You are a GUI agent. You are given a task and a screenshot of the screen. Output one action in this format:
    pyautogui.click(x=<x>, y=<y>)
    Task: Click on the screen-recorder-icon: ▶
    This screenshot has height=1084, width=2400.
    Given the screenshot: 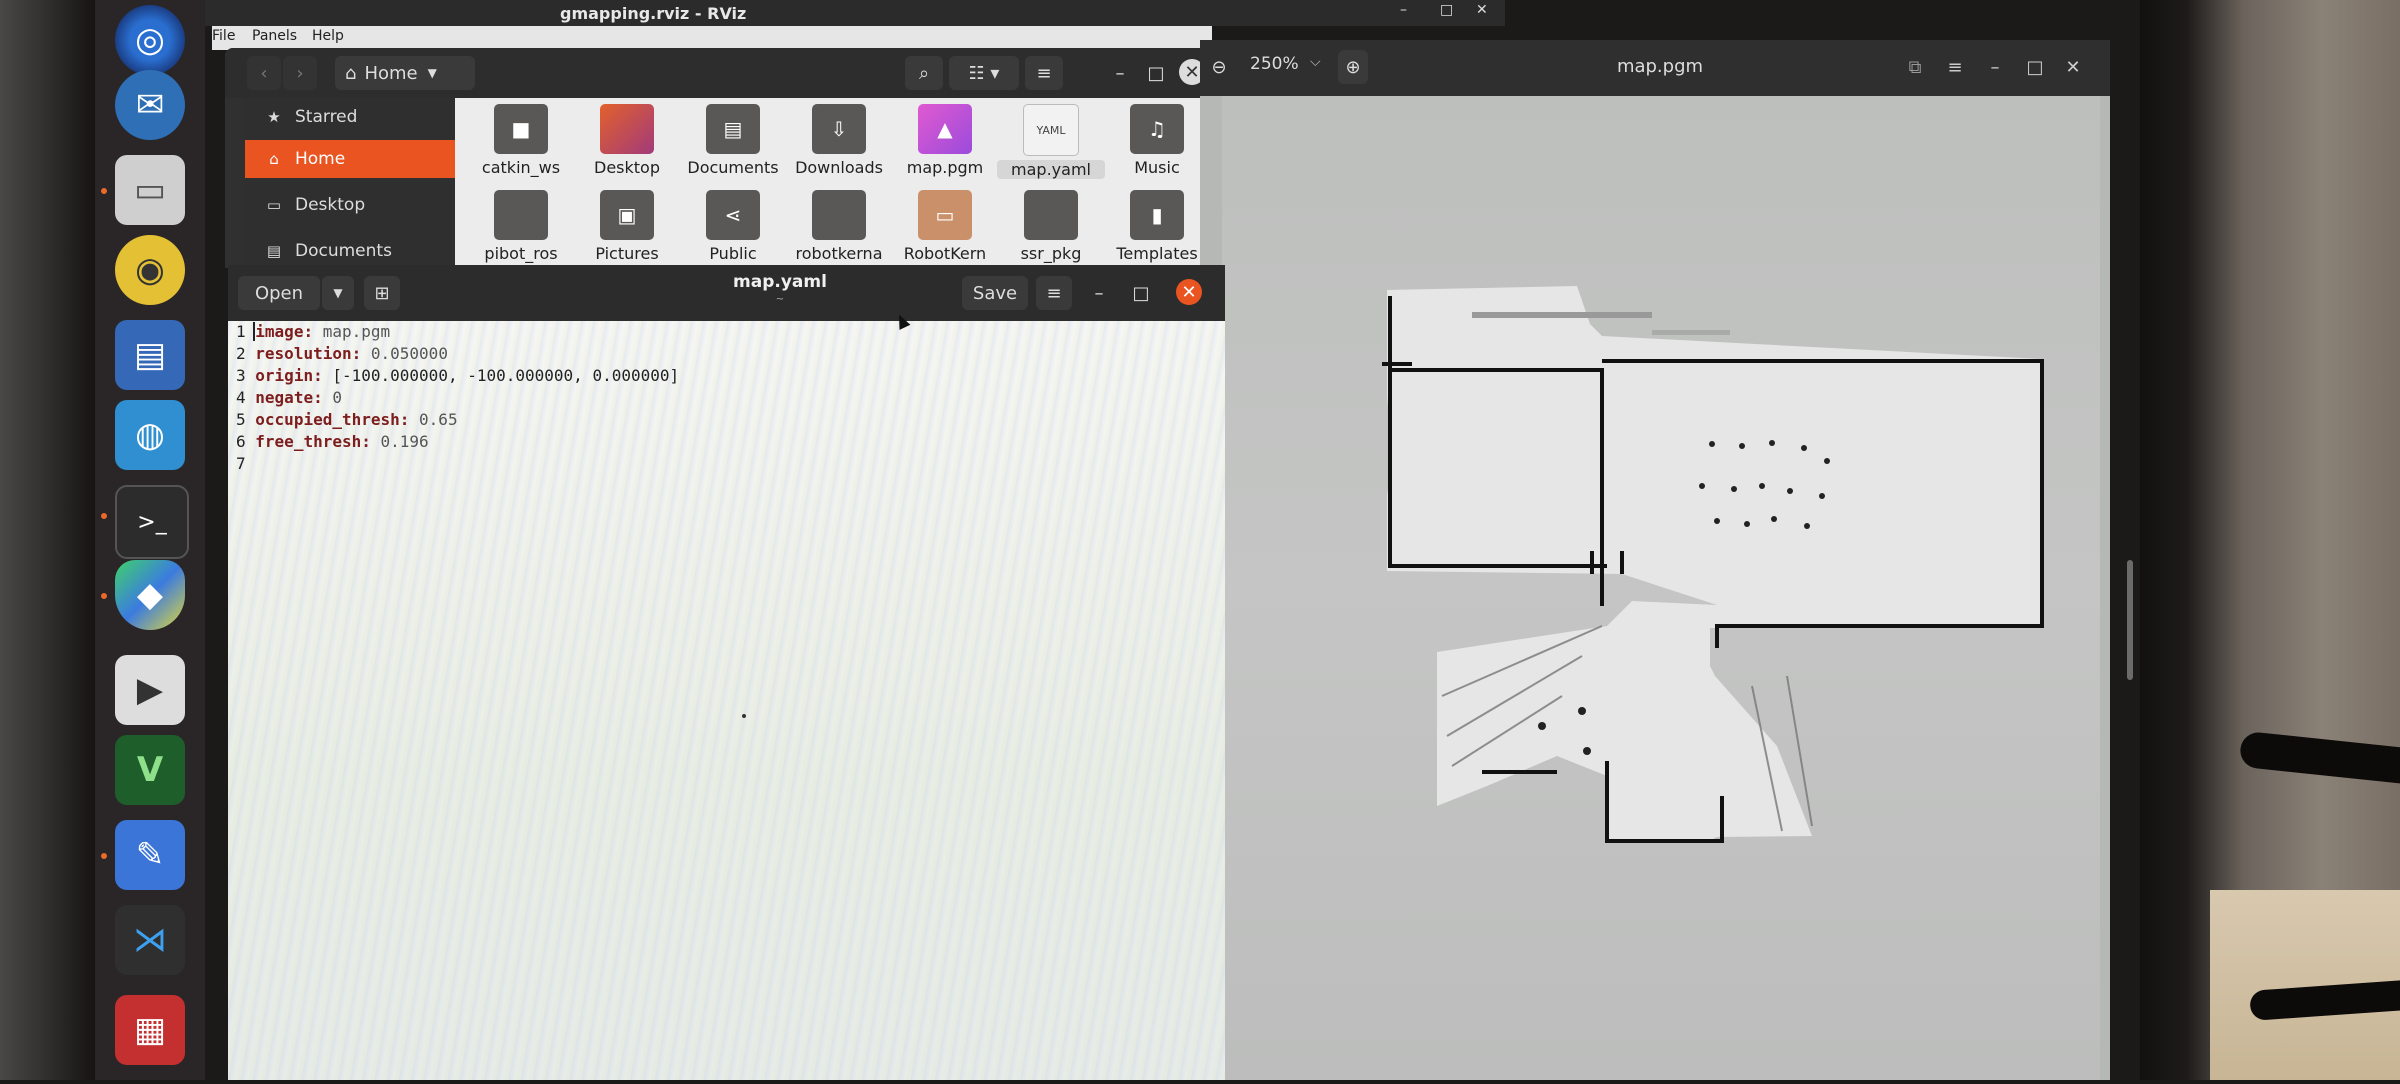 What is the action you would take?
    pyautogui.click(x=150, y=690)
    